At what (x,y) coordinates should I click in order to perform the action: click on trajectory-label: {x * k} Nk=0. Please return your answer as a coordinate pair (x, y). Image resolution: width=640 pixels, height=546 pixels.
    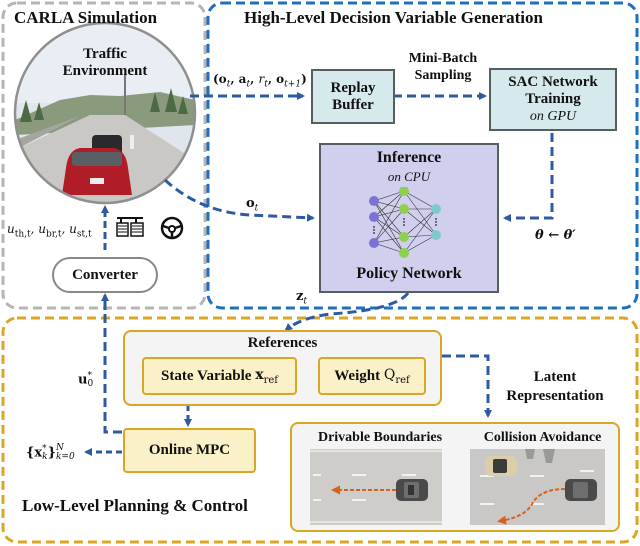
    Looking at the image, I should click on (50, 452).